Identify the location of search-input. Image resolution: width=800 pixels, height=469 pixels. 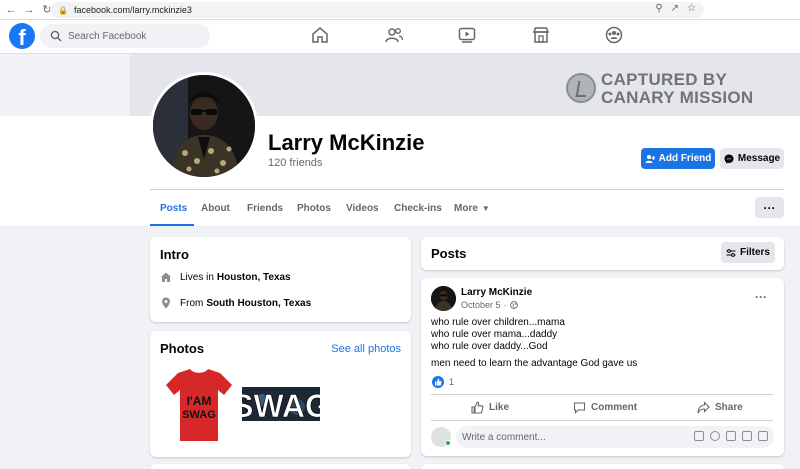
(133, 36).